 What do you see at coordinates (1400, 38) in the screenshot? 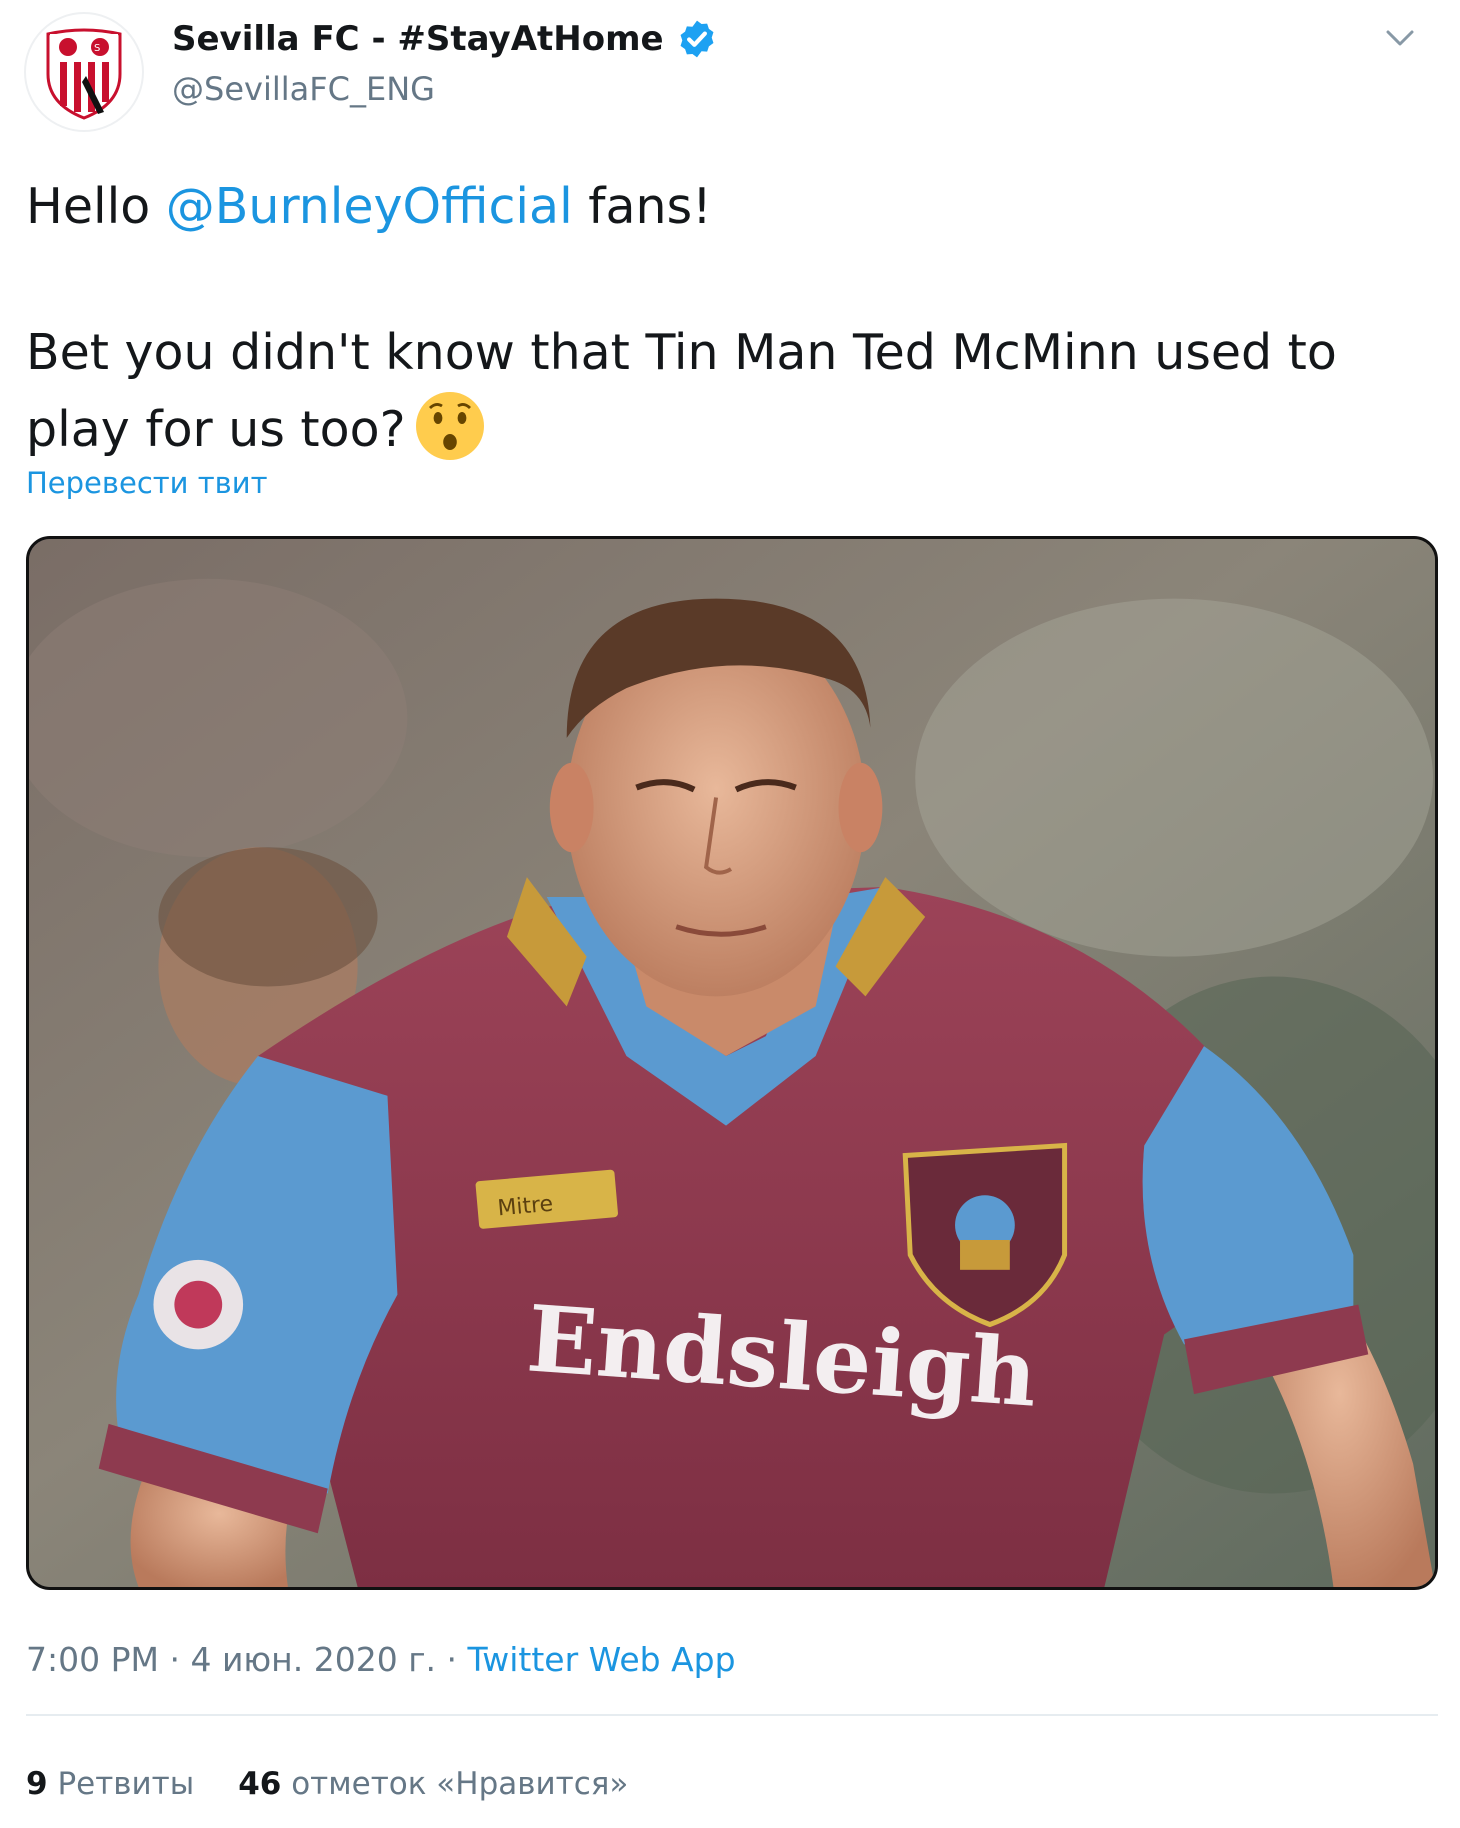
I see `chevron-down-icon` at bounding box center [1400, 38].